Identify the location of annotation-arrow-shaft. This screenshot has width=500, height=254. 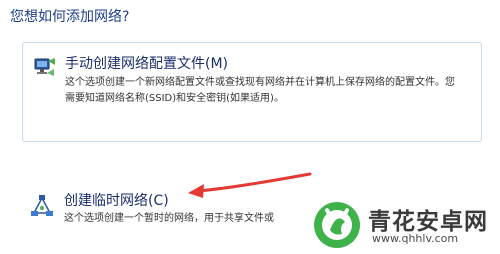
(254, 182).